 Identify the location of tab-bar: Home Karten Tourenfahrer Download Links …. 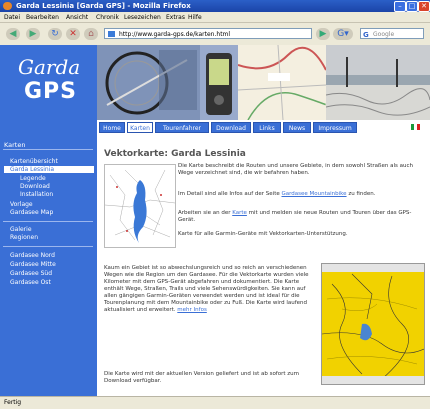
(263, 128).